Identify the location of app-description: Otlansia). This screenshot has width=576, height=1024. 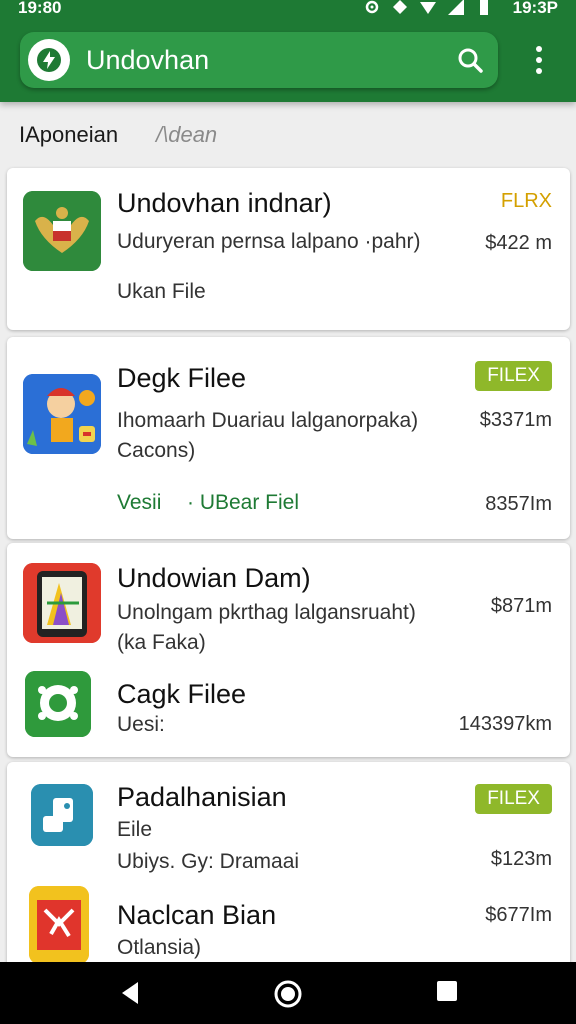
(159, 947).